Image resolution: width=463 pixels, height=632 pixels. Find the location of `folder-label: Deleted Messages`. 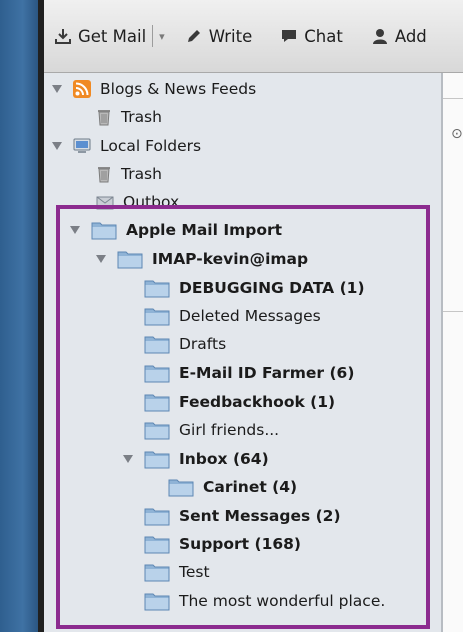

folder-label: Deleted Messages is located at coordinates (250, 316).